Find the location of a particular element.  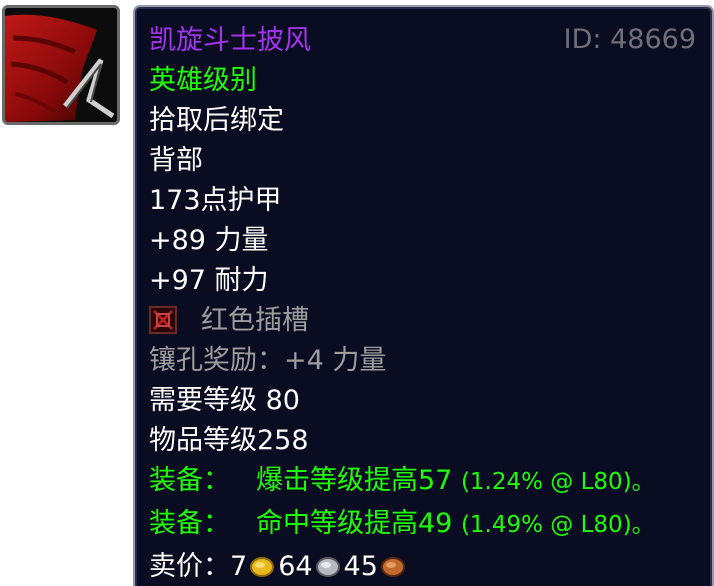

red-cloak-icon is located at coordinates (61, 65).